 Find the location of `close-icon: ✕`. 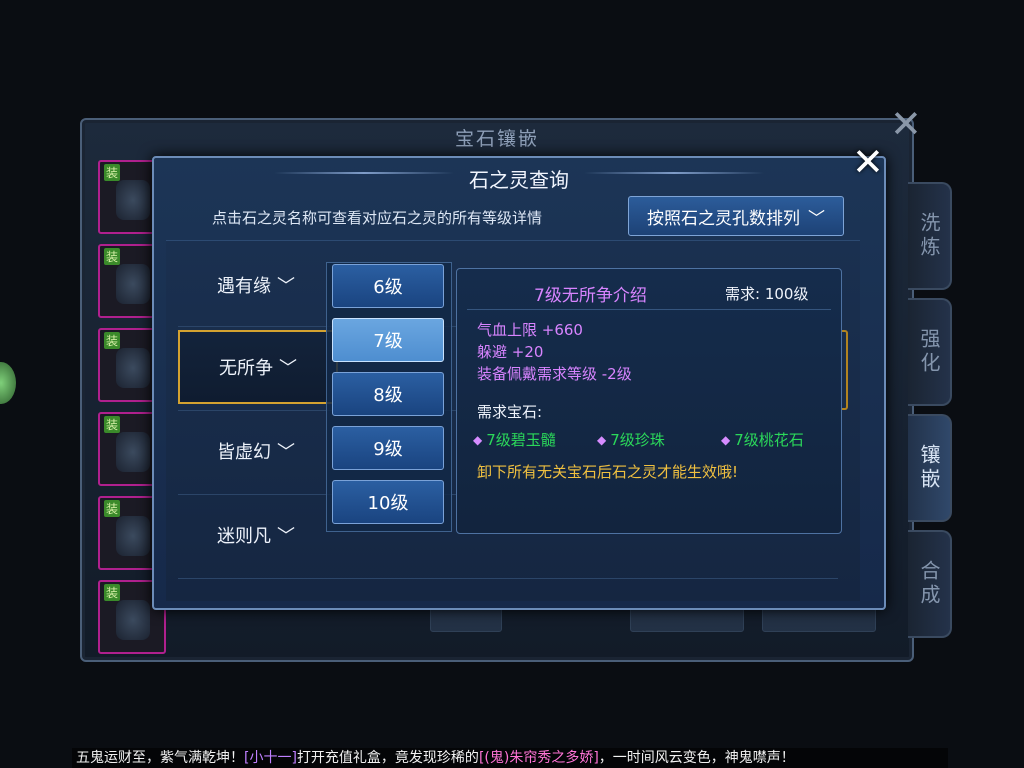

close-icon: ✕ is located at coordinates (868, 162).